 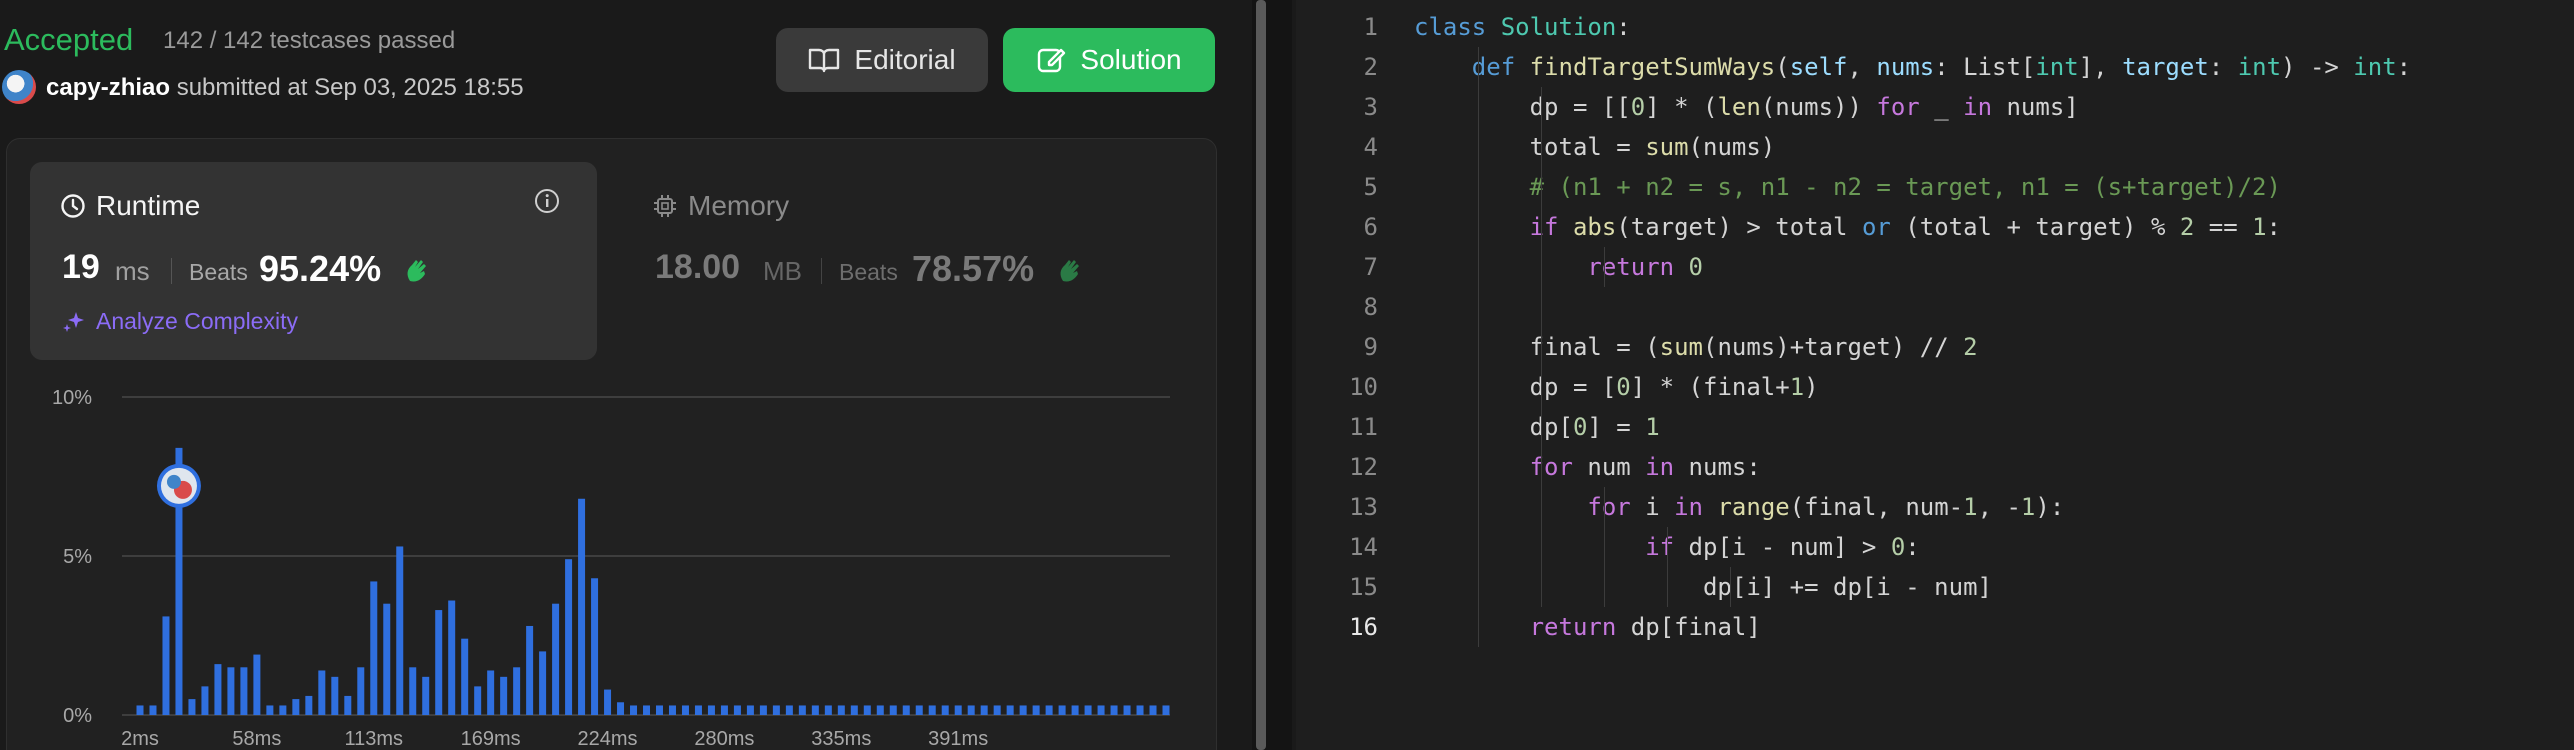 I want to click on code-line: 3 dp = [[0] * (len(nums)) for _ in nums], so click(x=1935, y=107).